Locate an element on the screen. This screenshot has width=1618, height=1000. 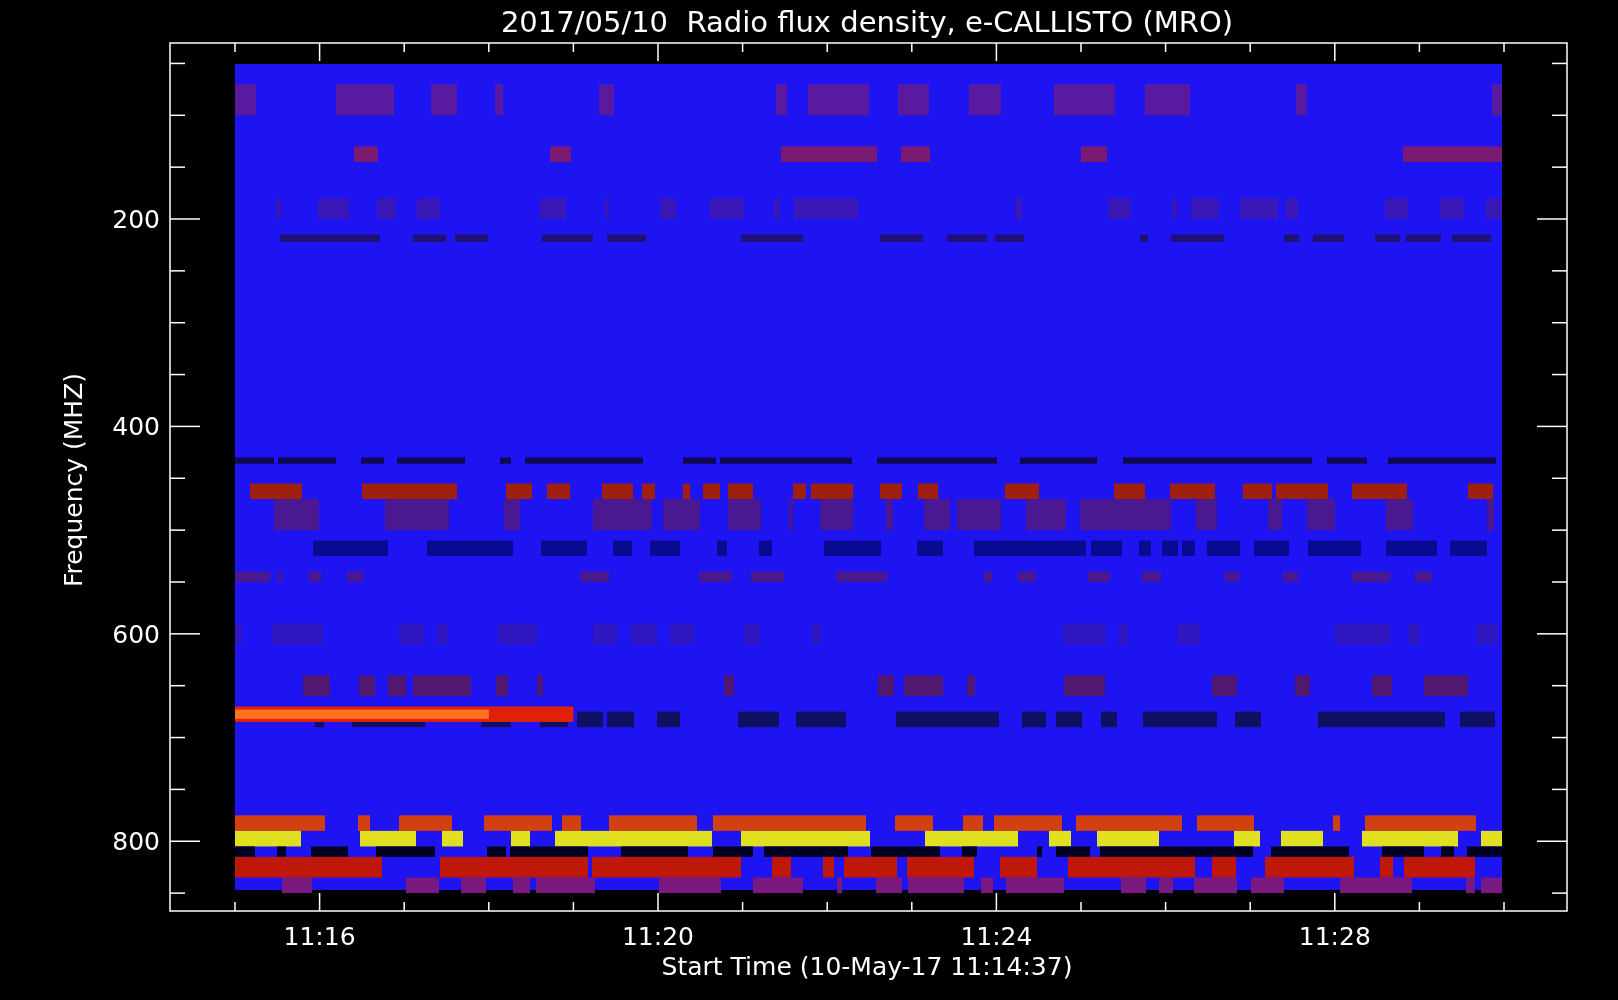
y-tick-label: 200 is located at coordinates (136, 219).